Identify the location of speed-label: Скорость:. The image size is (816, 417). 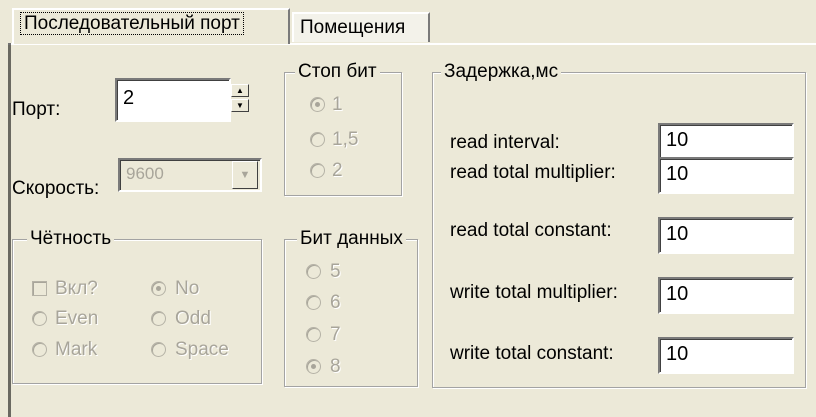
(56, 188).